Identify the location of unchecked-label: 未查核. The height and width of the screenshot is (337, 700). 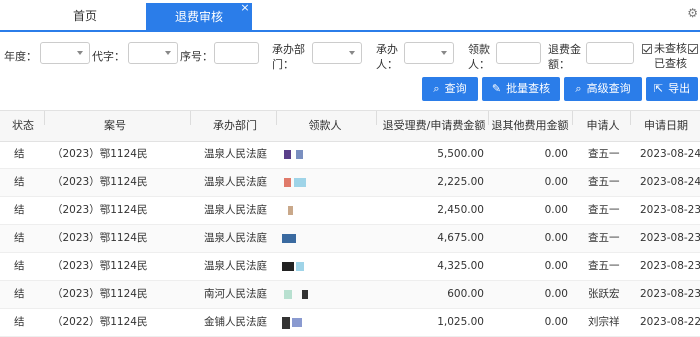
(670, 48).